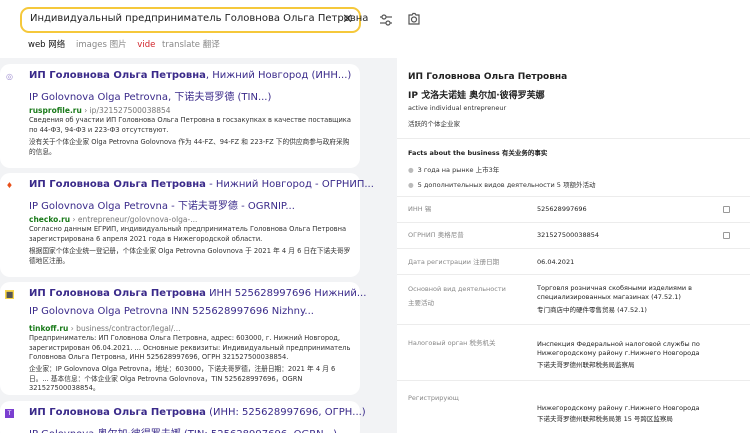 Image resolution: width=750 pixels, height=433 pixels. What do you see at coordinates (414, 20) in the screenshot?
I see `camera-search-icon` at bounding box center [414, 20].